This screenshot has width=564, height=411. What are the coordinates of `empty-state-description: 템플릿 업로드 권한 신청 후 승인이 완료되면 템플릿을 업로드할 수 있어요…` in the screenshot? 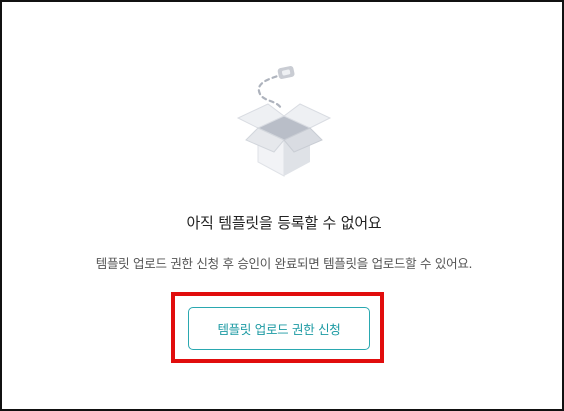 It's located at (284, 263).